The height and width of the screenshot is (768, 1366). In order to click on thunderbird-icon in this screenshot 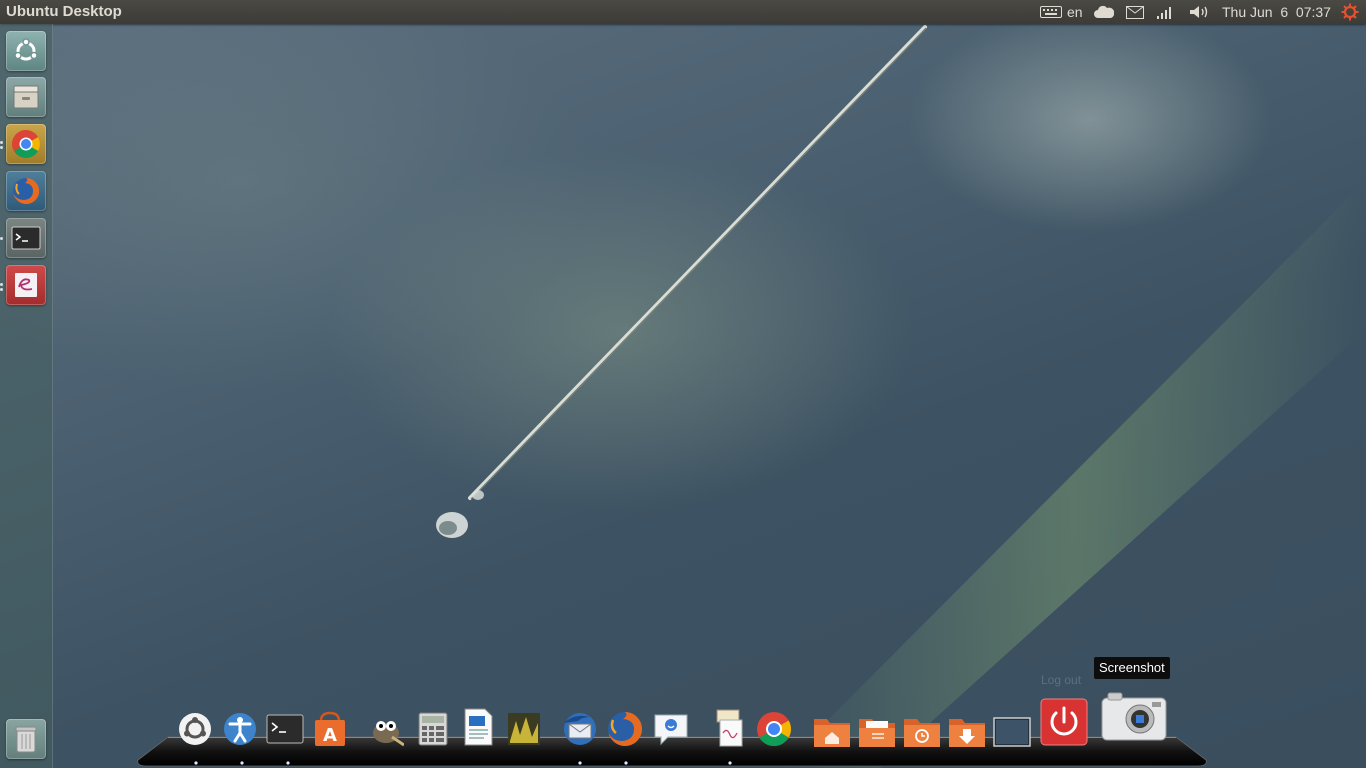, I will do `click(580, 729)`.